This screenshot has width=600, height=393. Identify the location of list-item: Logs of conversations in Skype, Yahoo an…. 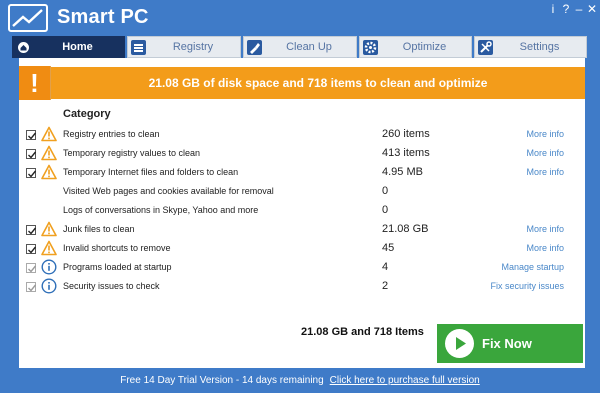
(302, 211).